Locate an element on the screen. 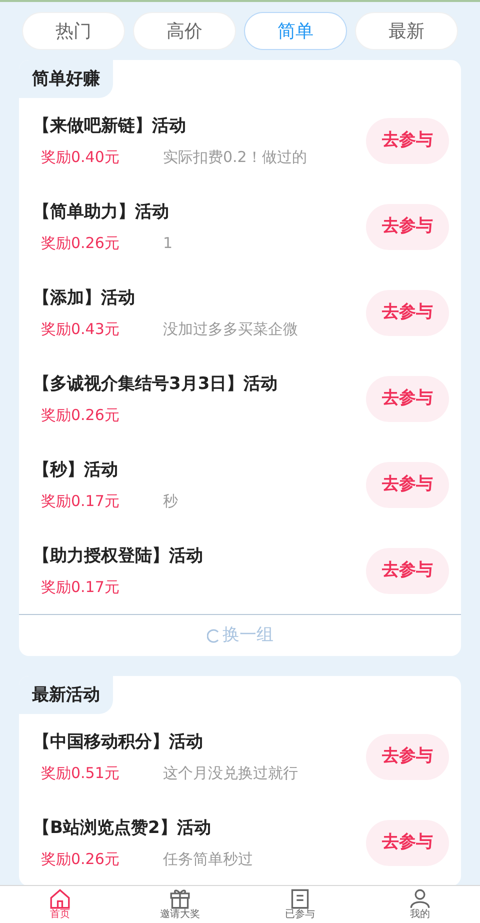 The image size is (480, 923). activity-title: 【中国移动积分】活动 is located at coordinates (118, 742).